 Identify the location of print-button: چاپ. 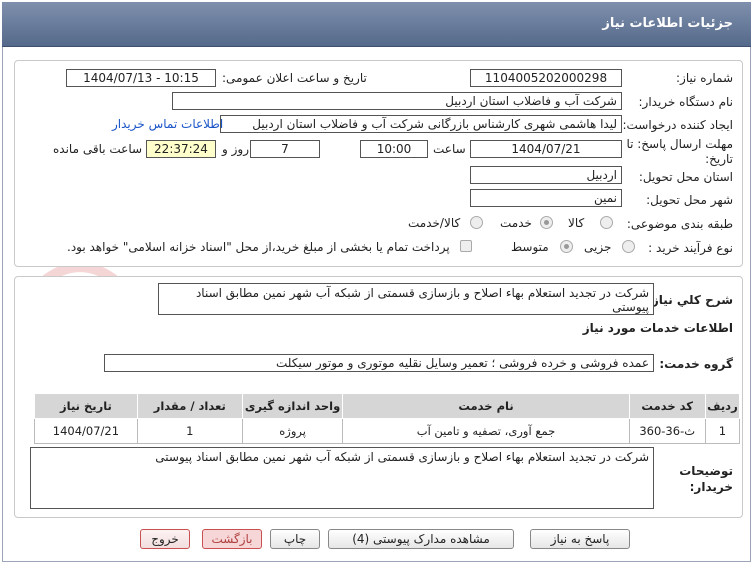
(295, 539).